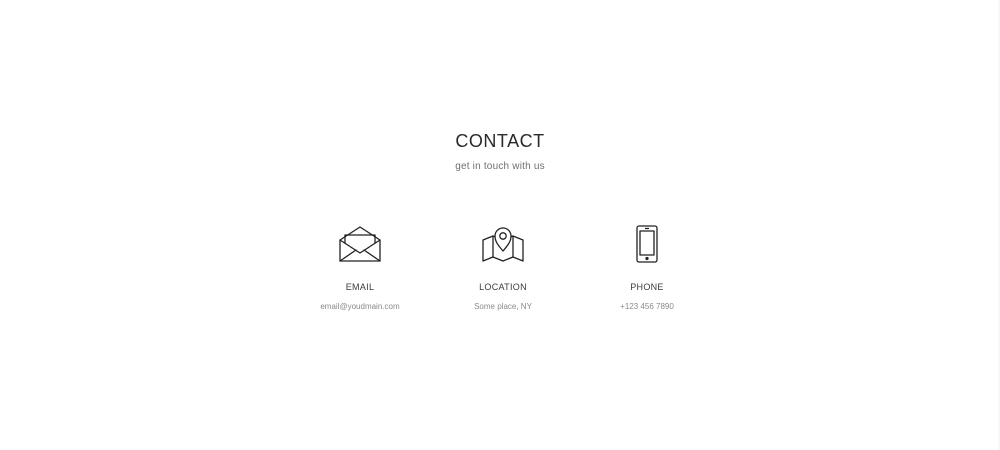 The width and height of the screenshot is (1000, 450). What do you see at coordinates (503, 287) in the screenshot?
I see `contact-label-location: LOCATION` at bounding box center [503, 287].